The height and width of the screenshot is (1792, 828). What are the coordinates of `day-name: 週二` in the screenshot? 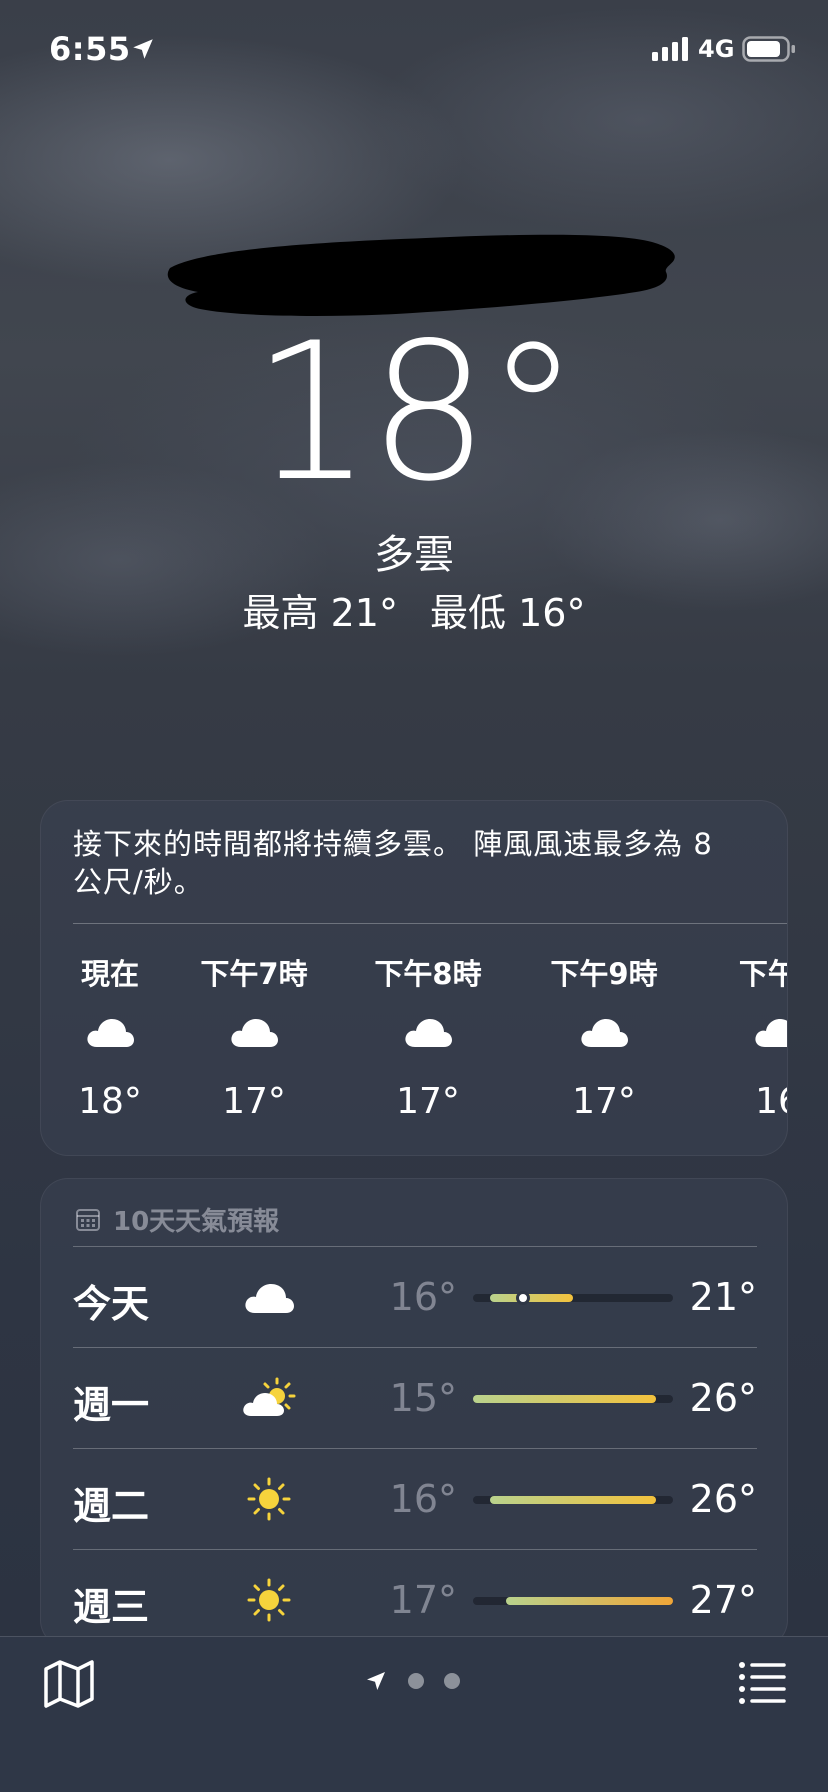 It's located at (111, 1506).